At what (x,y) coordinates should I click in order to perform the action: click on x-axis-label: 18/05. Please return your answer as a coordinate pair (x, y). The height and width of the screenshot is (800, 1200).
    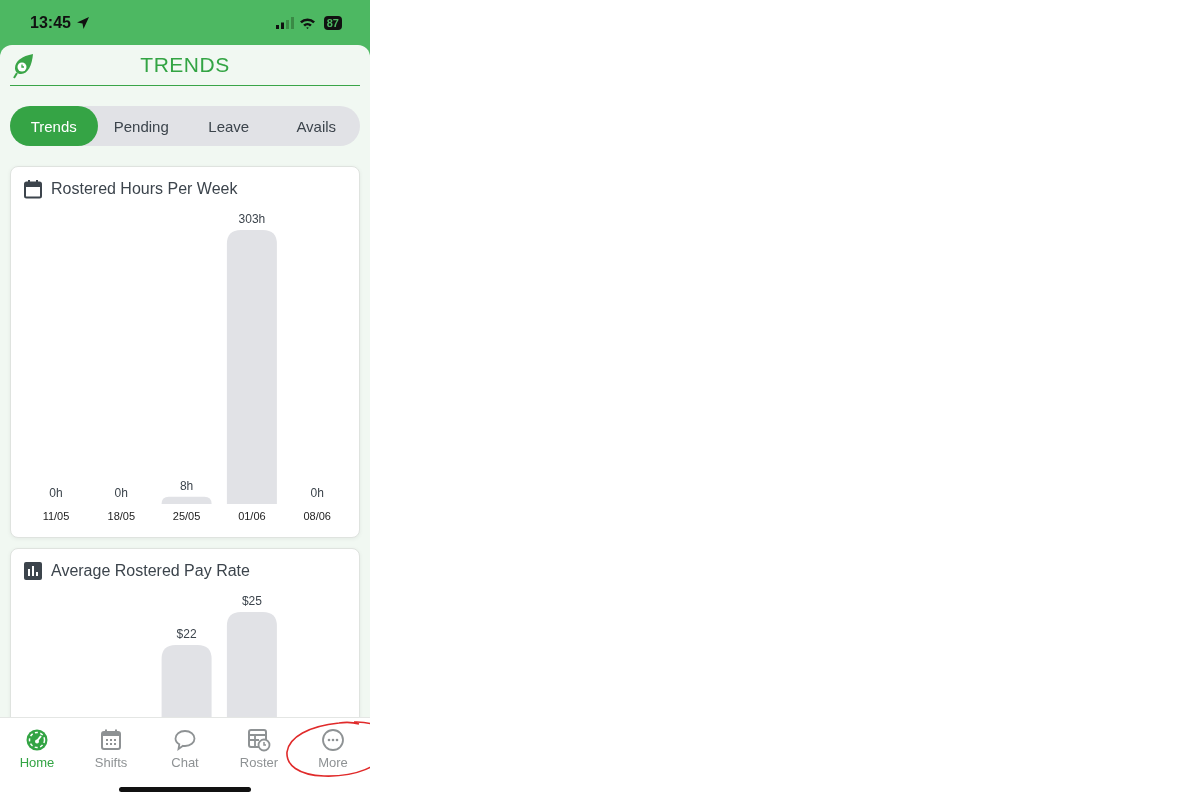
    Looking at the image, I should click on (121, 516).